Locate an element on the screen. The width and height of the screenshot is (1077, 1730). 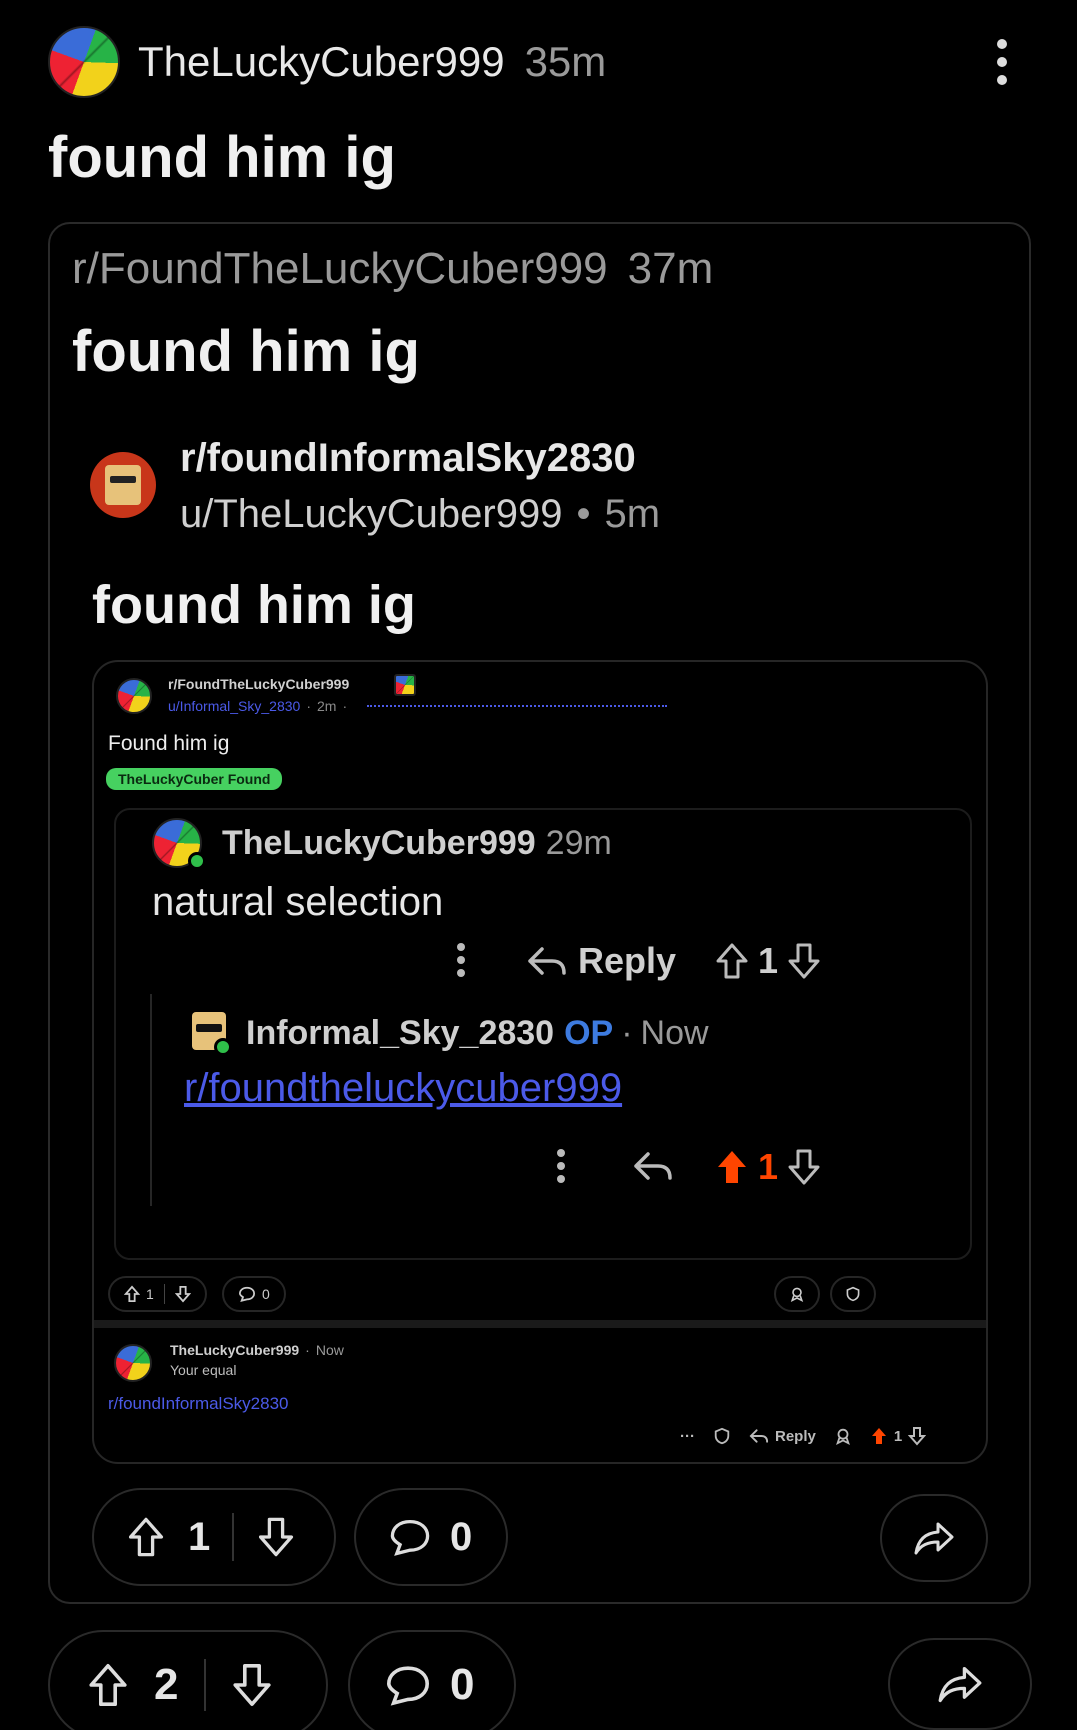
shot-divider is located at coordinates (540, 1324).